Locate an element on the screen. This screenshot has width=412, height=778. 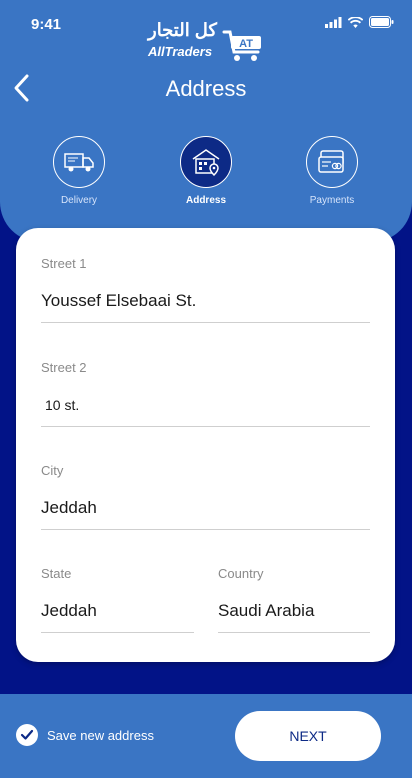
street1-input: Youssef Elsebaai St. is located at coordinates (118, 301).